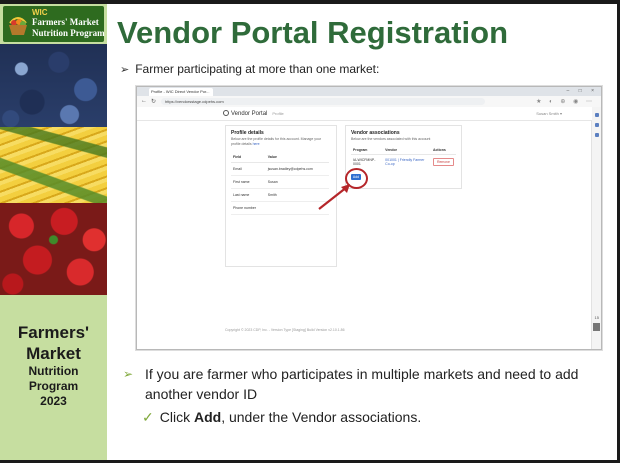 Image resolution: width=620 pixels, height=463 pixels. I want to click on window-controls: – □ ×, so click(583, 91).